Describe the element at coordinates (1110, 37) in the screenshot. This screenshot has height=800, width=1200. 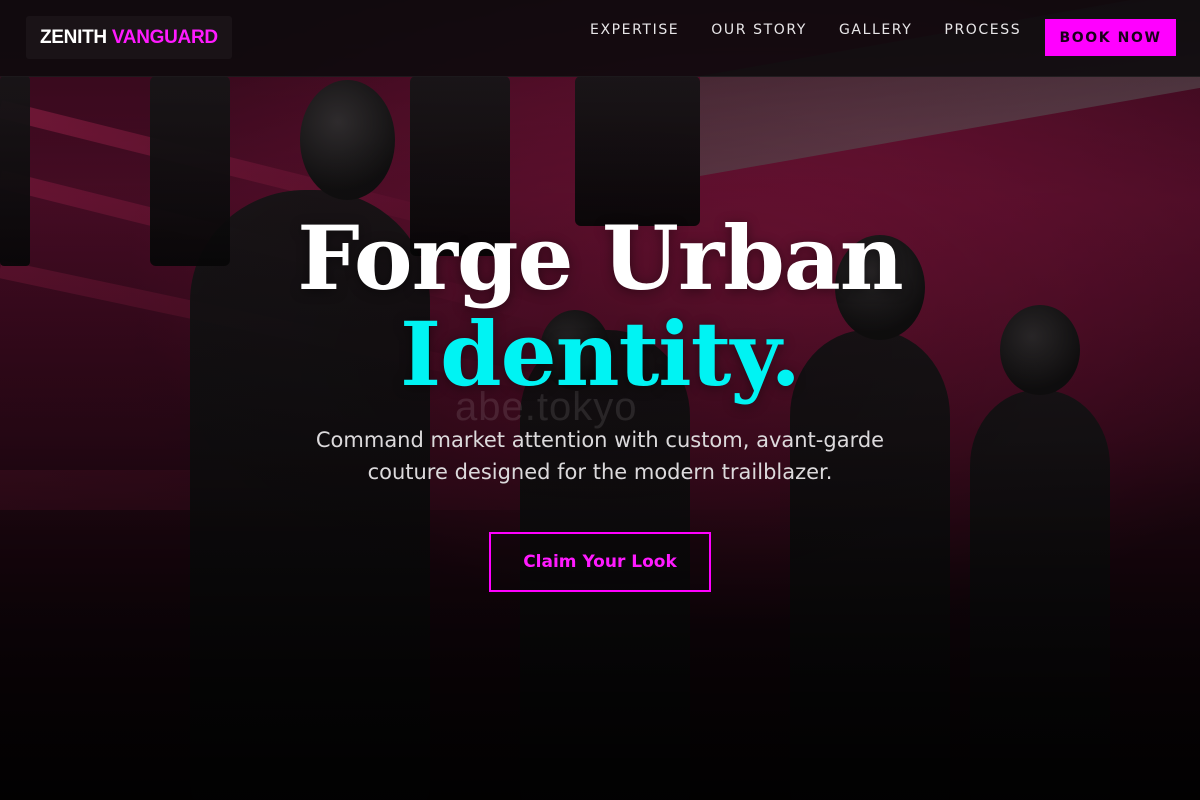
I see `book-now-button: BOOK NOW` at that location.